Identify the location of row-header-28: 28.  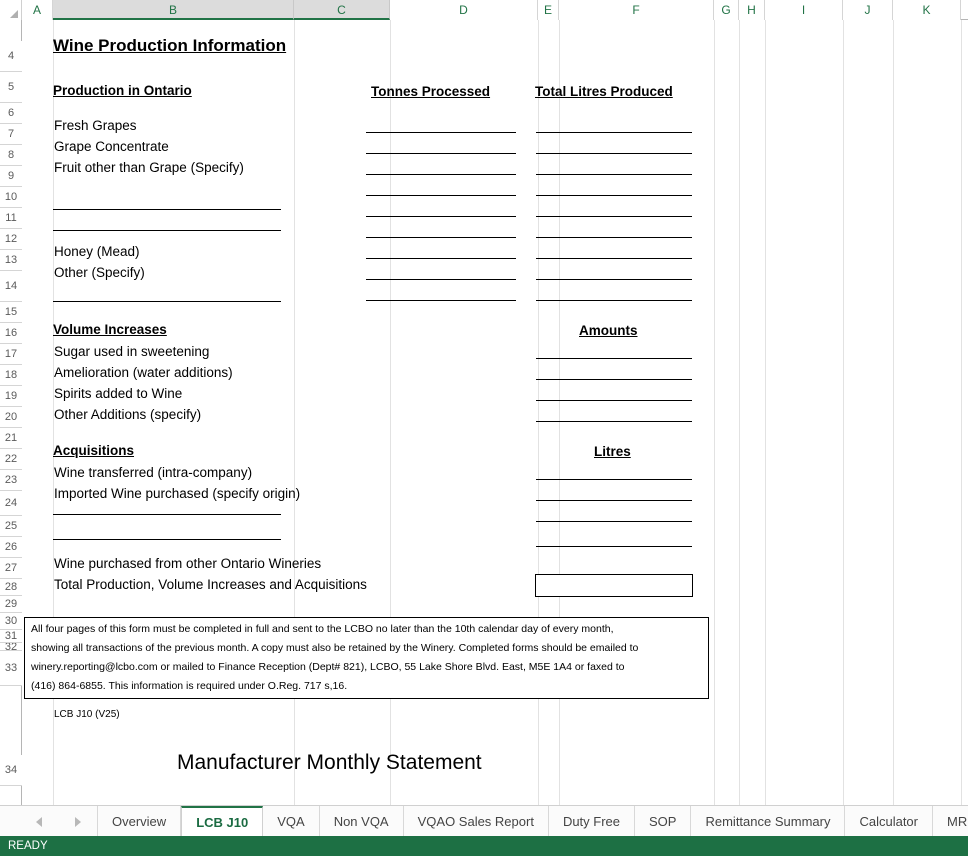
(11, 587).